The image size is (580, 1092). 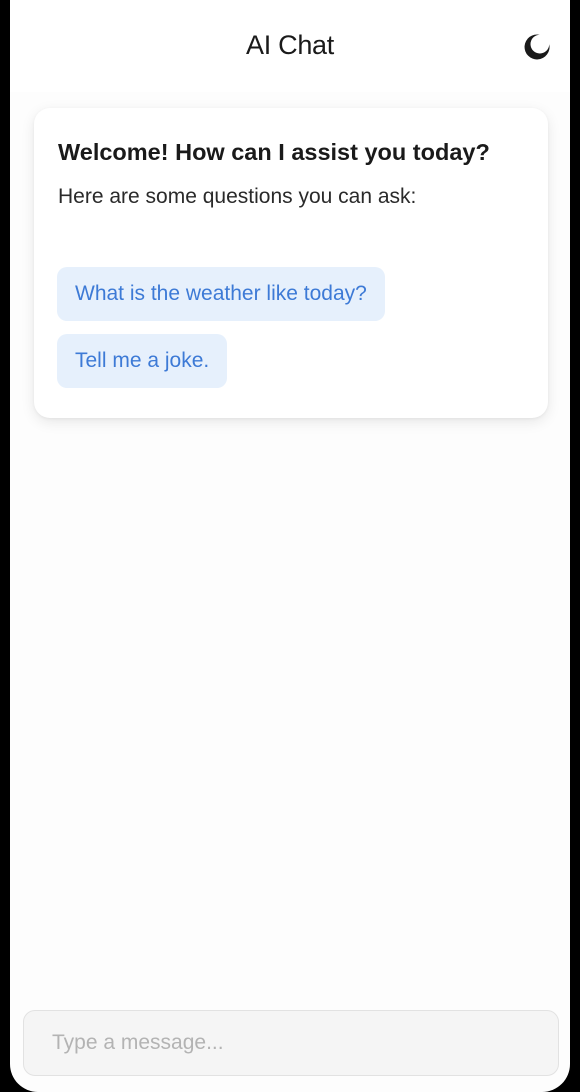 What do you see at coordinates (142, 361) in the screenshot?
I see `suggestion-joke: Tell me a joke.` at bounding box center [142, 361].